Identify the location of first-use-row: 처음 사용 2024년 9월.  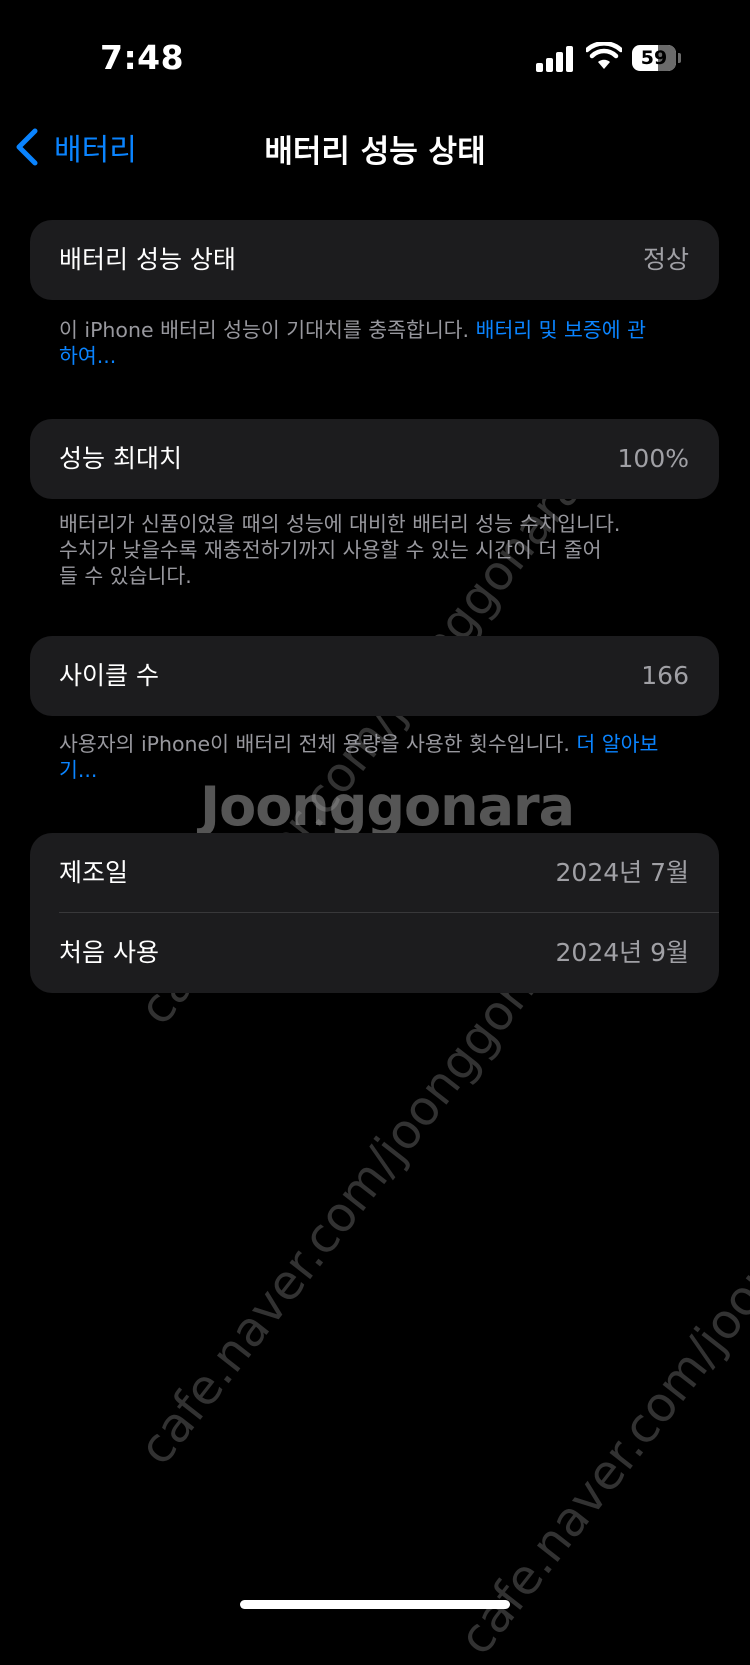
(374, 953).